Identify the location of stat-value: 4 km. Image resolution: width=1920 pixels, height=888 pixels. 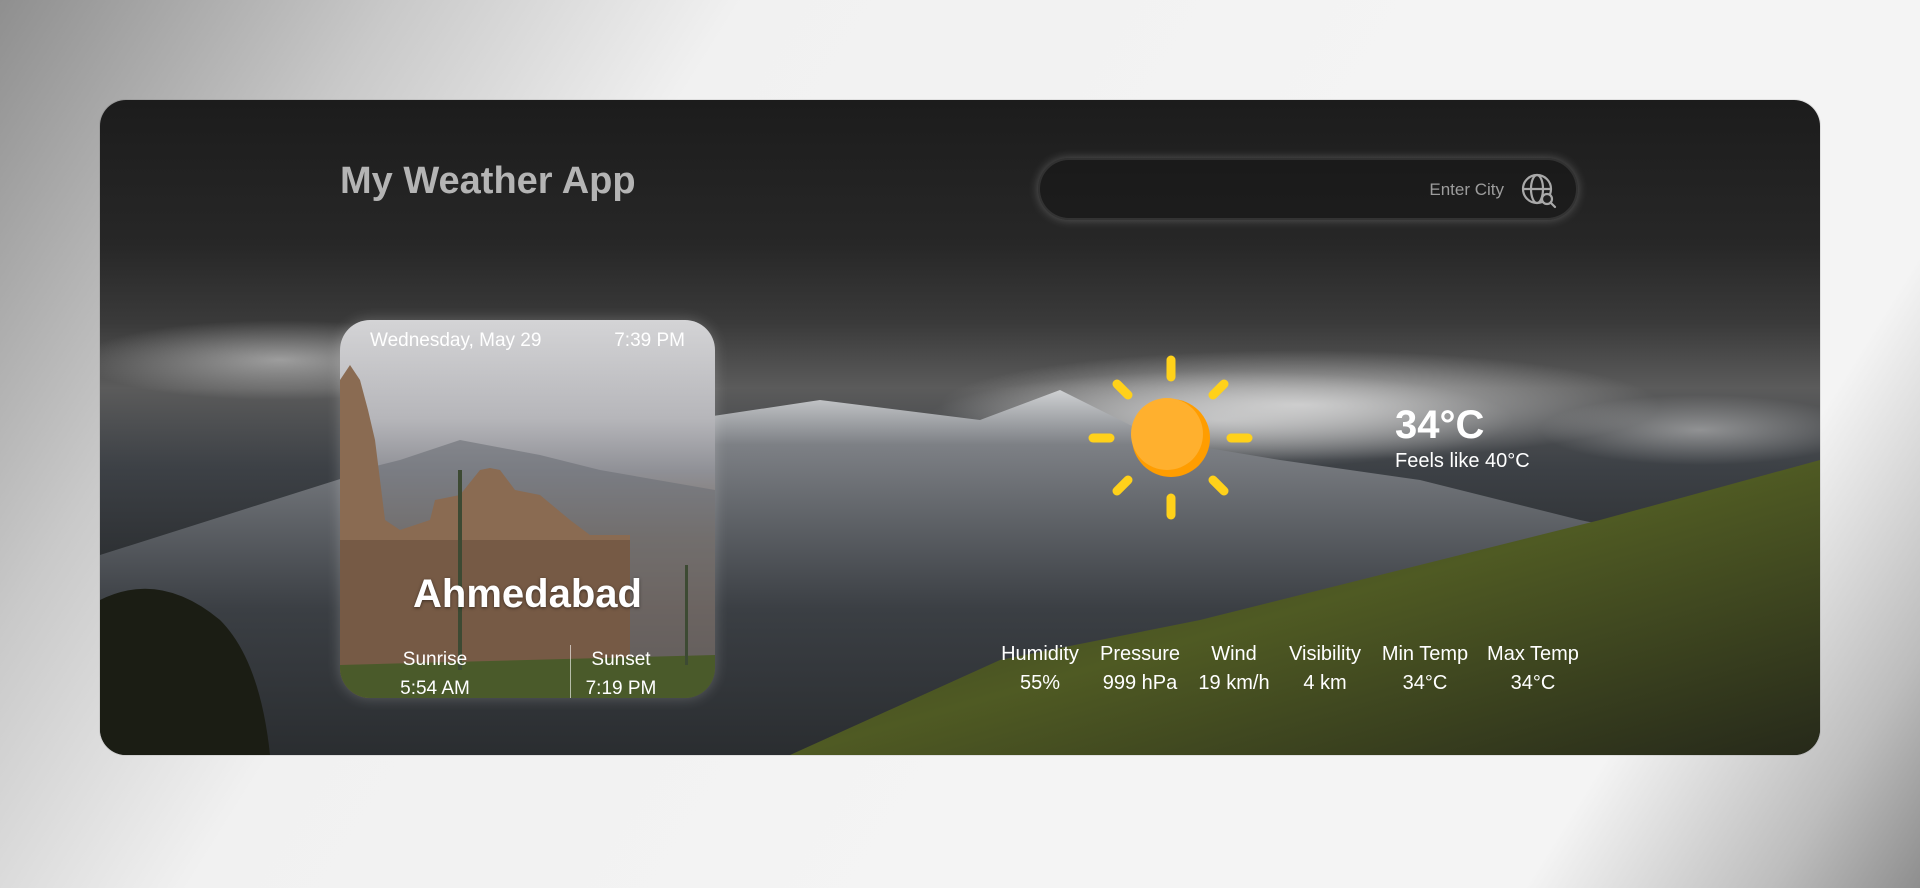
(1325, 683).